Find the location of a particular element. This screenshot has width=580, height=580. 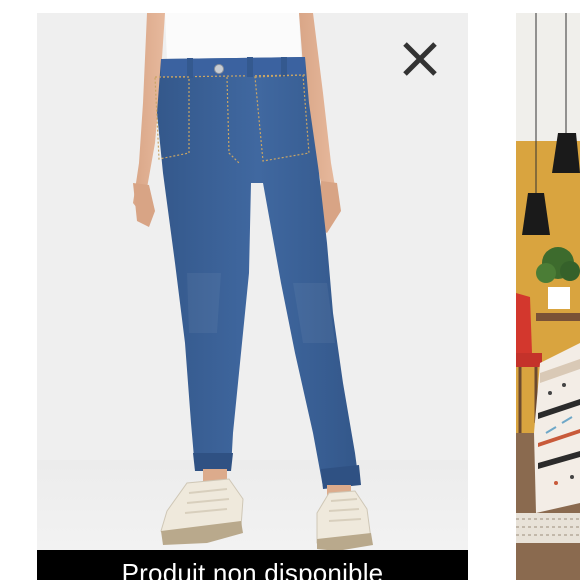

close-x-icon is located at coordinates (420, 59).